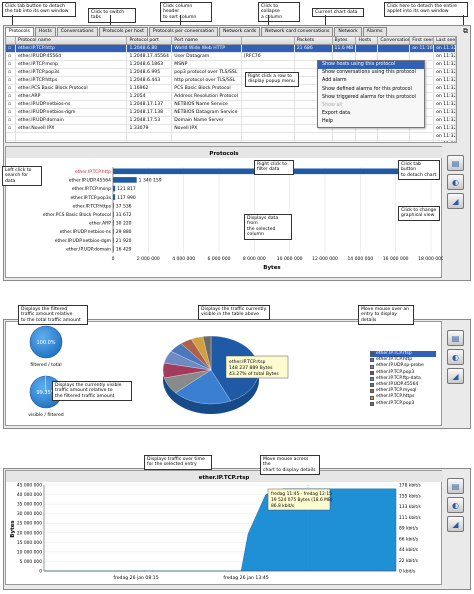  I want to click on tab-protocols-per-host: Protocols per host, so click(123, 31).